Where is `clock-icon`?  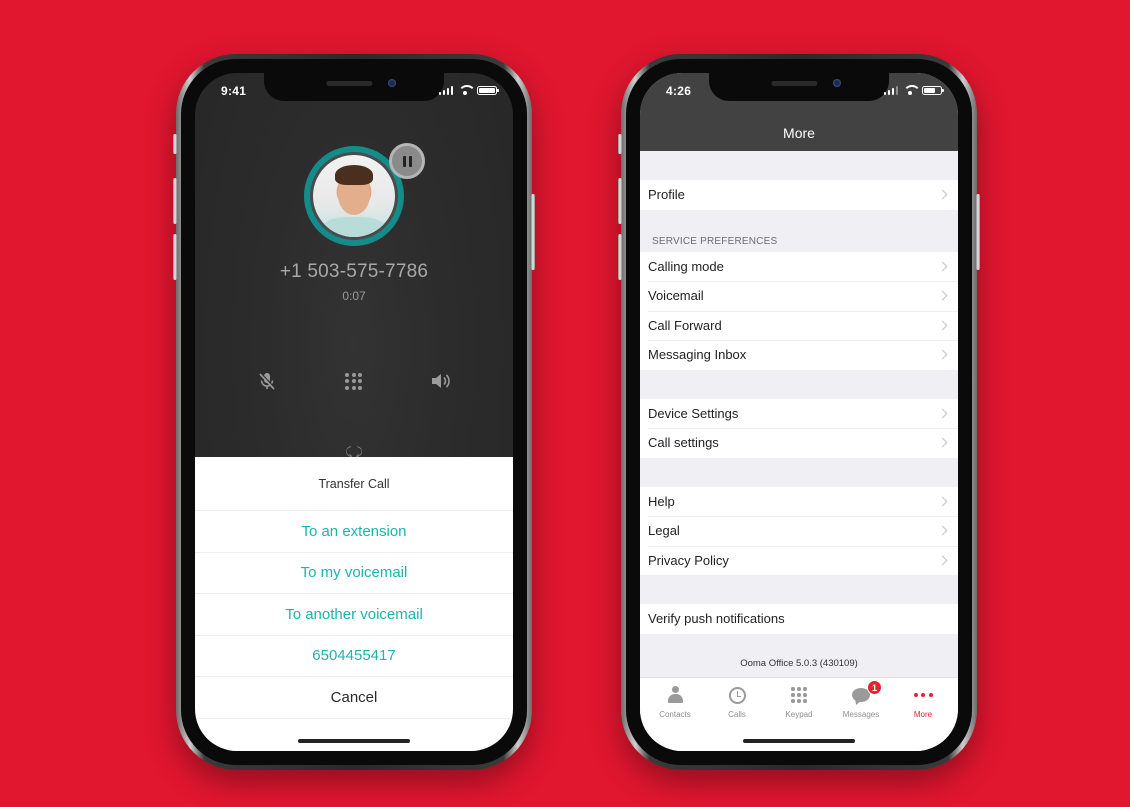 clock-icon is located at coordinates (737, 695).